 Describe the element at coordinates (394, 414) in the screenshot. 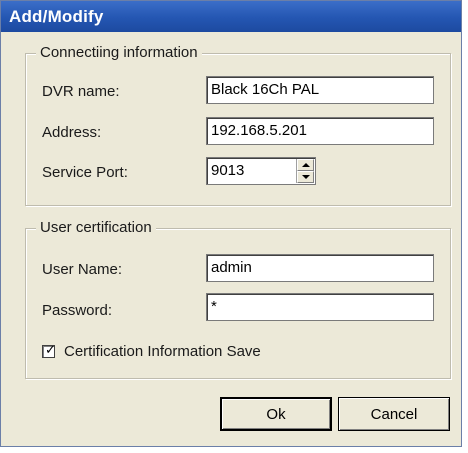

I see `cancel-button: Cancel` at that location.